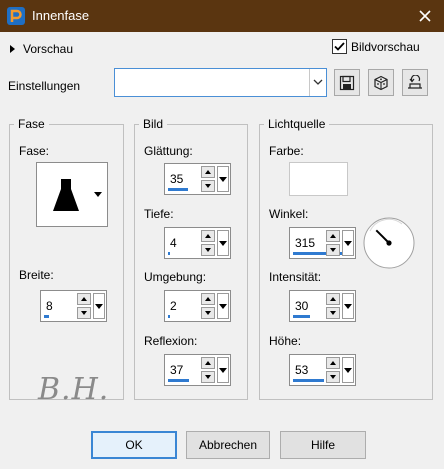 This screenshot has height=469, width=444. Describe the element at coordinates (385, 46) in the screenshot. I see `bildvorschau-label: Bildvorschau` at that location.